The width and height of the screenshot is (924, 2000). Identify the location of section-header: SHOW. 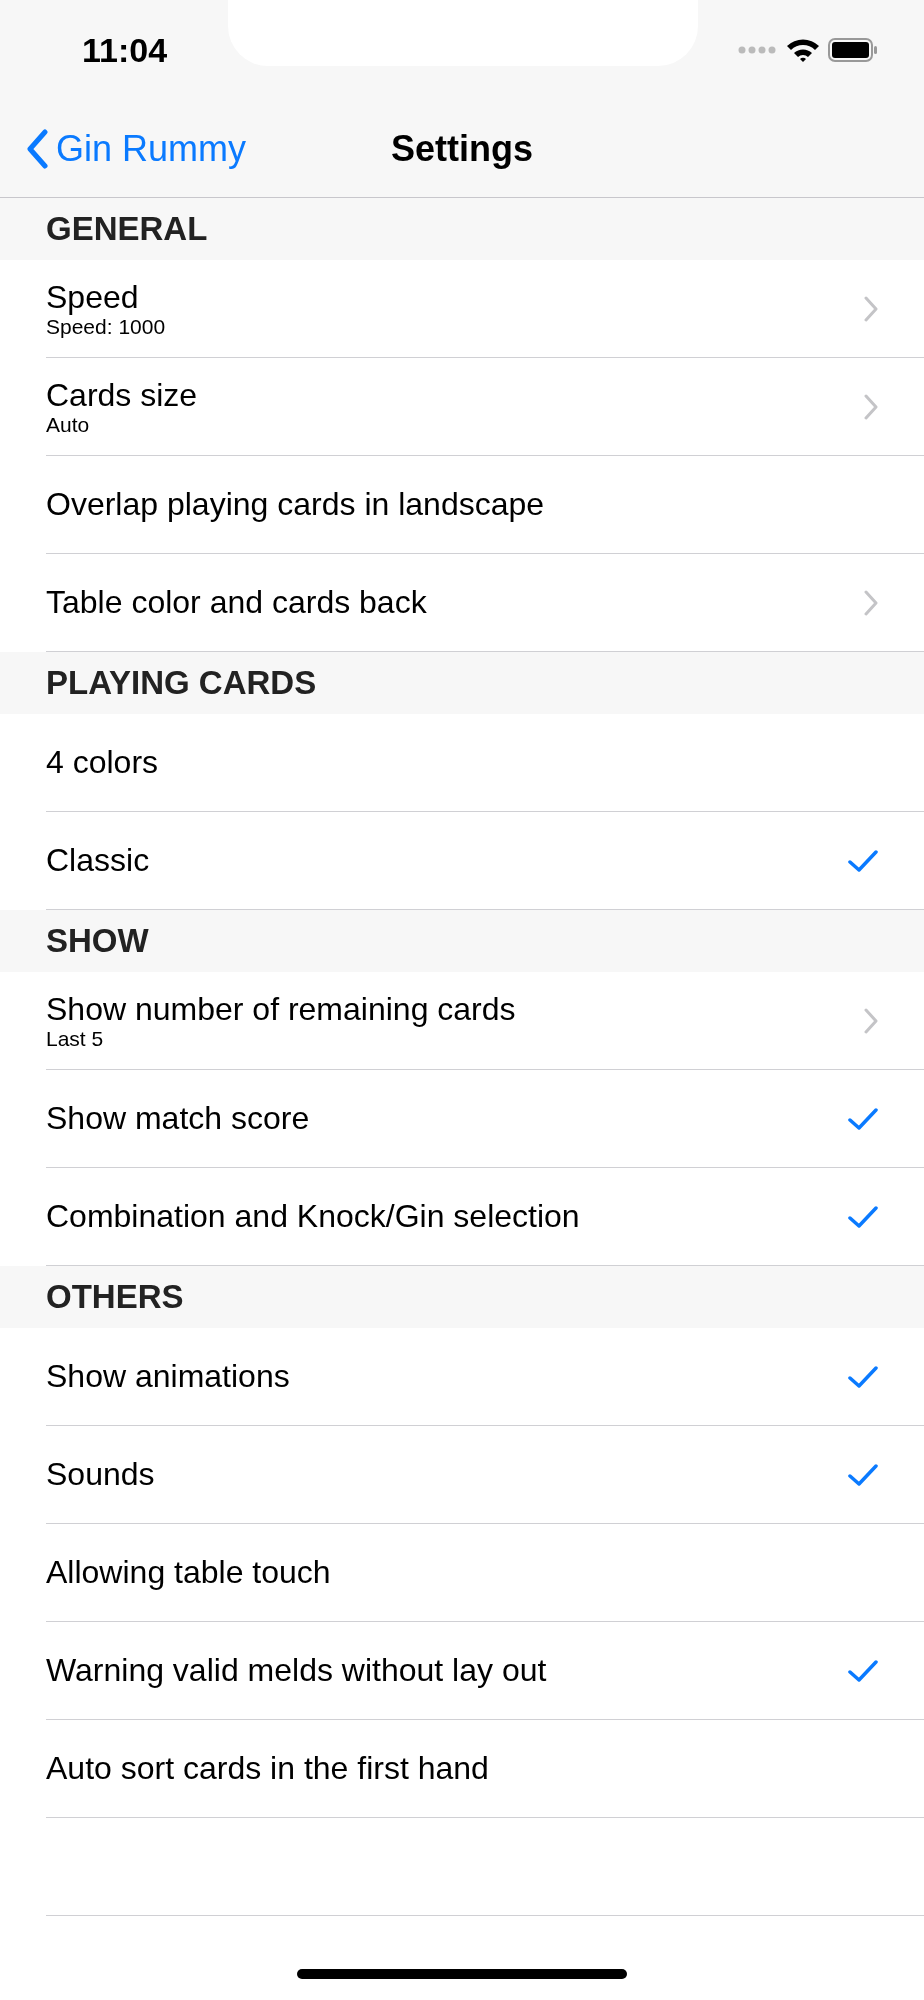
(97, 941).